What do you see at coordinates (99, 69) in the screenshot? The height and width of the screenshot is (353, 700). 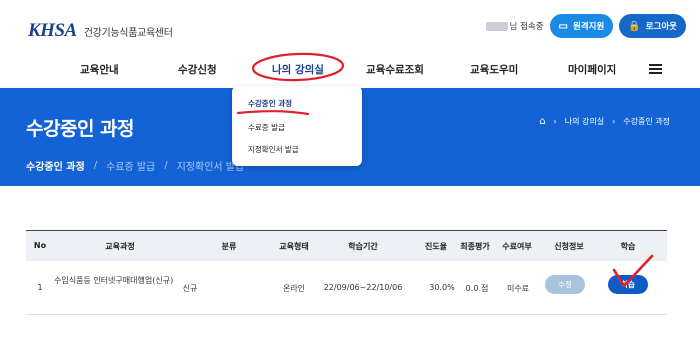 I see `nav-education-info: 교육안내` at bounding box center [99, 69].